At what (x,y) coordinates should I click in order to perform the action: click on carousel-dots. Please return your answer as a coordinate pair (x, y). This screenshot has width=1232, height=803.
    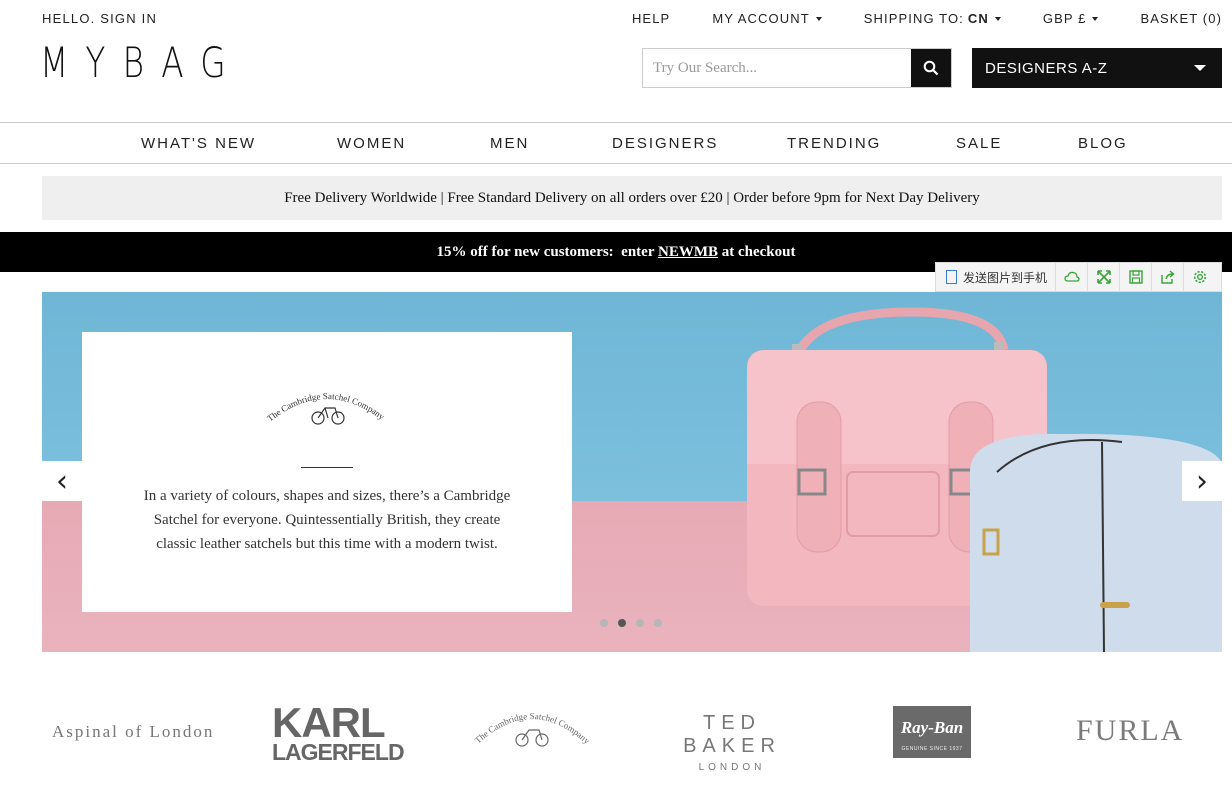
    Looking at the image, I should click on (631, 623).